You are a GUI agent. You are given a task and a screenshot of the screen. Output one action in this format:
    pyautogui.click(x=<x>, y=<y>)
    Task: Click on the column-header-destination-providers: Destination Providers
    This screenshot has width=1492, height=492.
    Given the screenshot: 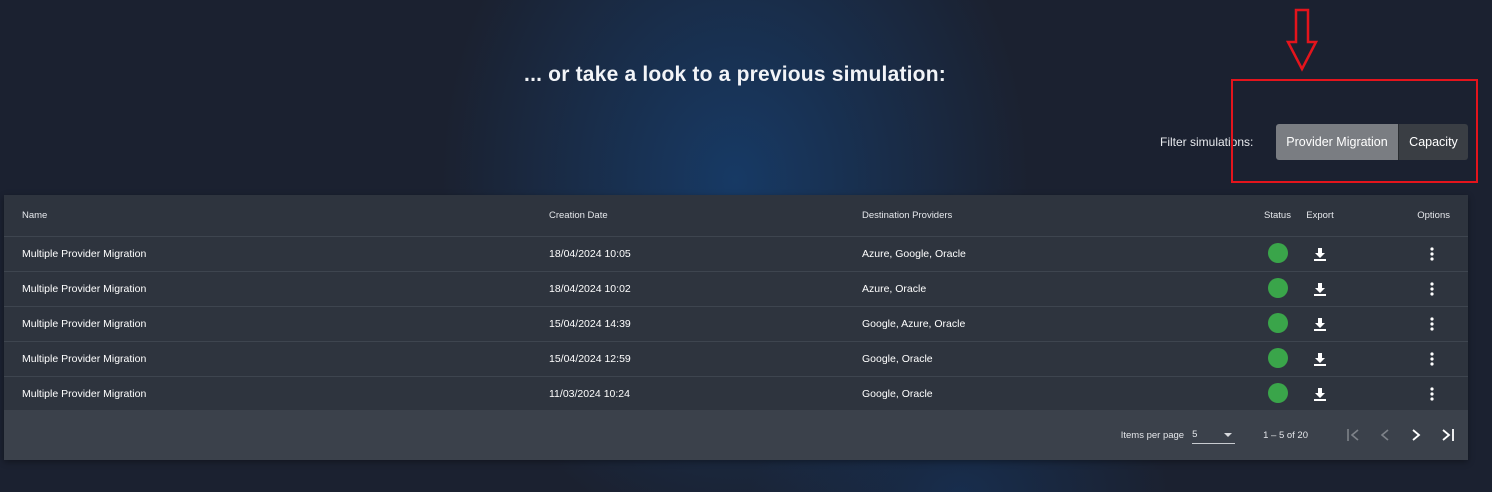 What is the action you would take?
    pyautogui.click(x=1058, y=216)
    